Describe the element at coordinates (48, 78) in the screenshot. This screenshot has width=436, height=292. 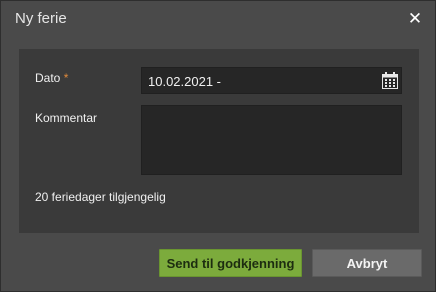
I see `date-label-text: Dato` at that location.